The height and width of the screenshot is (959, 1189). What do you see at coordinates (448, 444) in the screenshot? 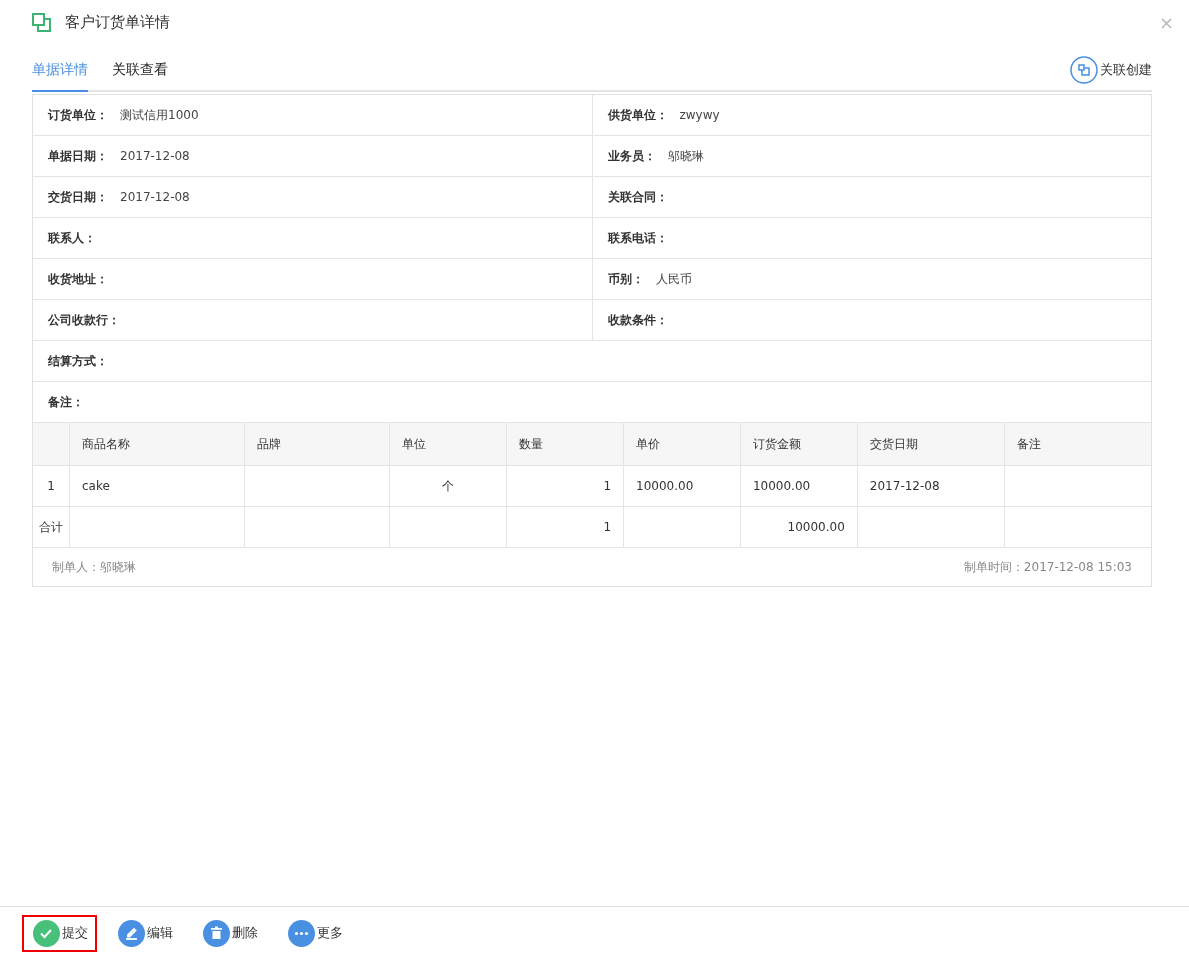
I see `column-header: 单位` at bounding box center [448, 444].